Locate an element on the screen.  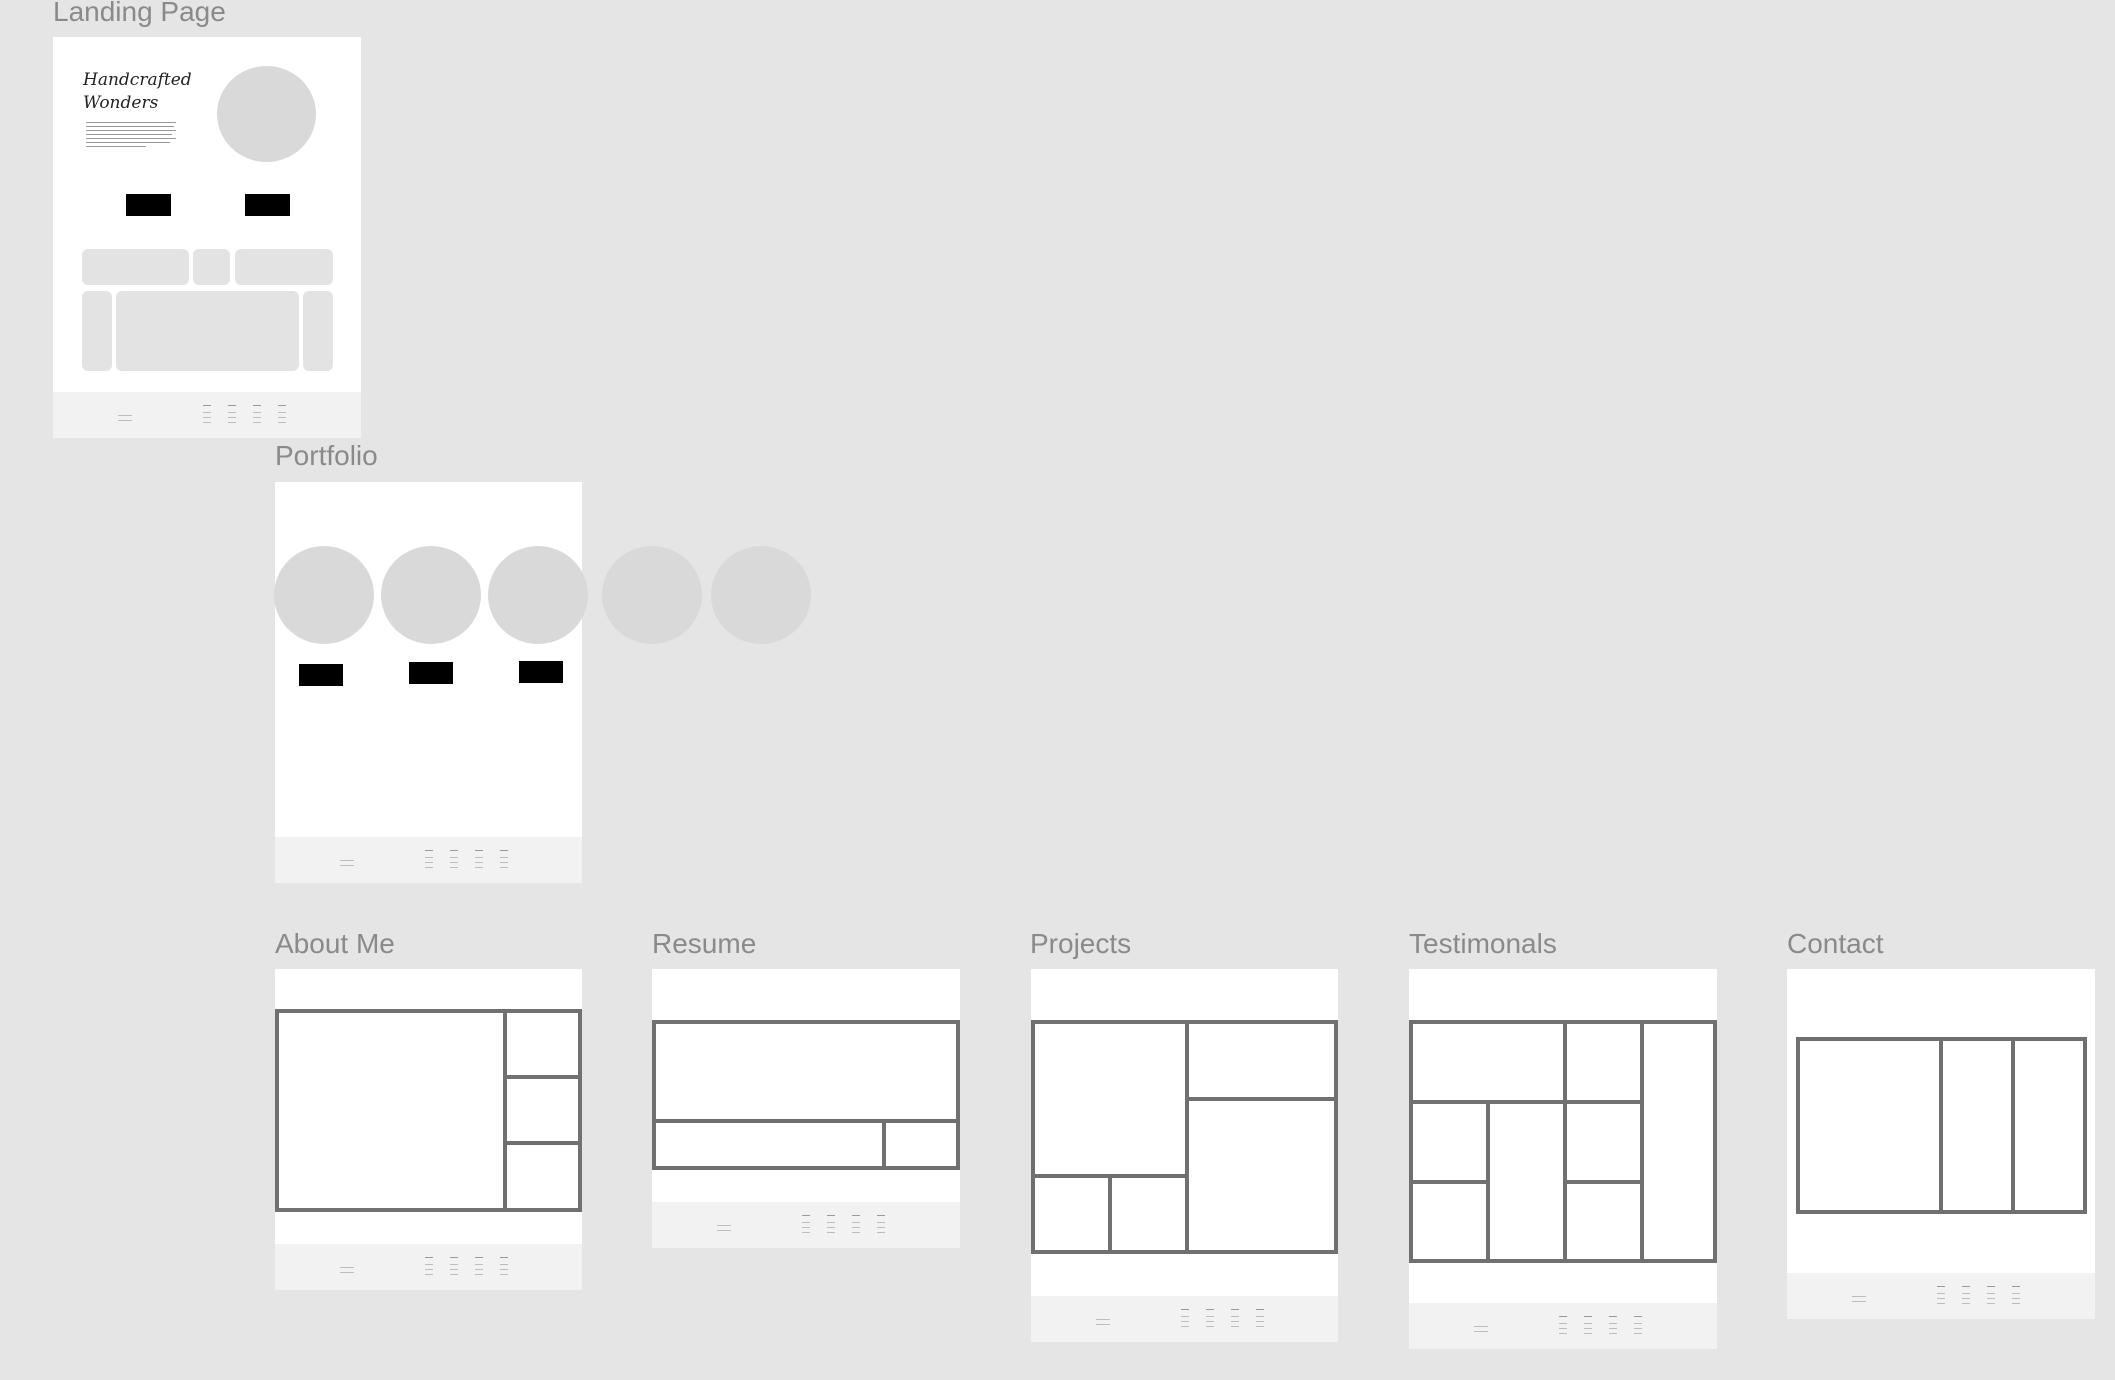
cta-button-primary is located at coordinates (148, 205).